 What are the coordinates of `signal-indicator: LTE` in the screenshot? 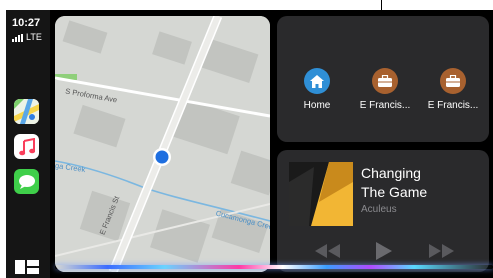 It's located at (27, 37).